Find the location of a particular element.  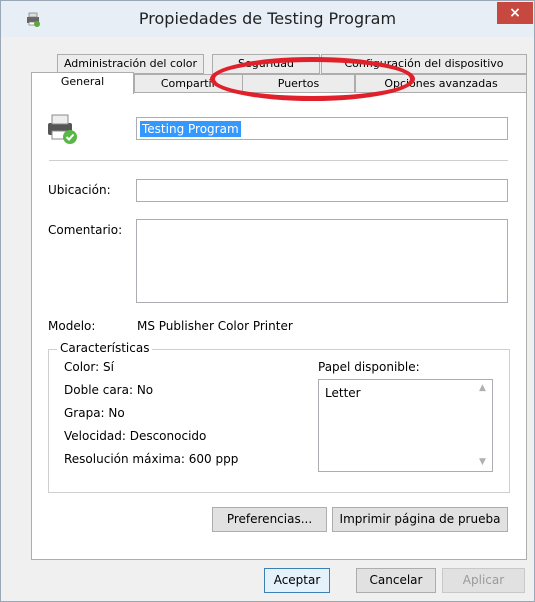

ok-button: Aceptar is located at coordinates (297, 580).